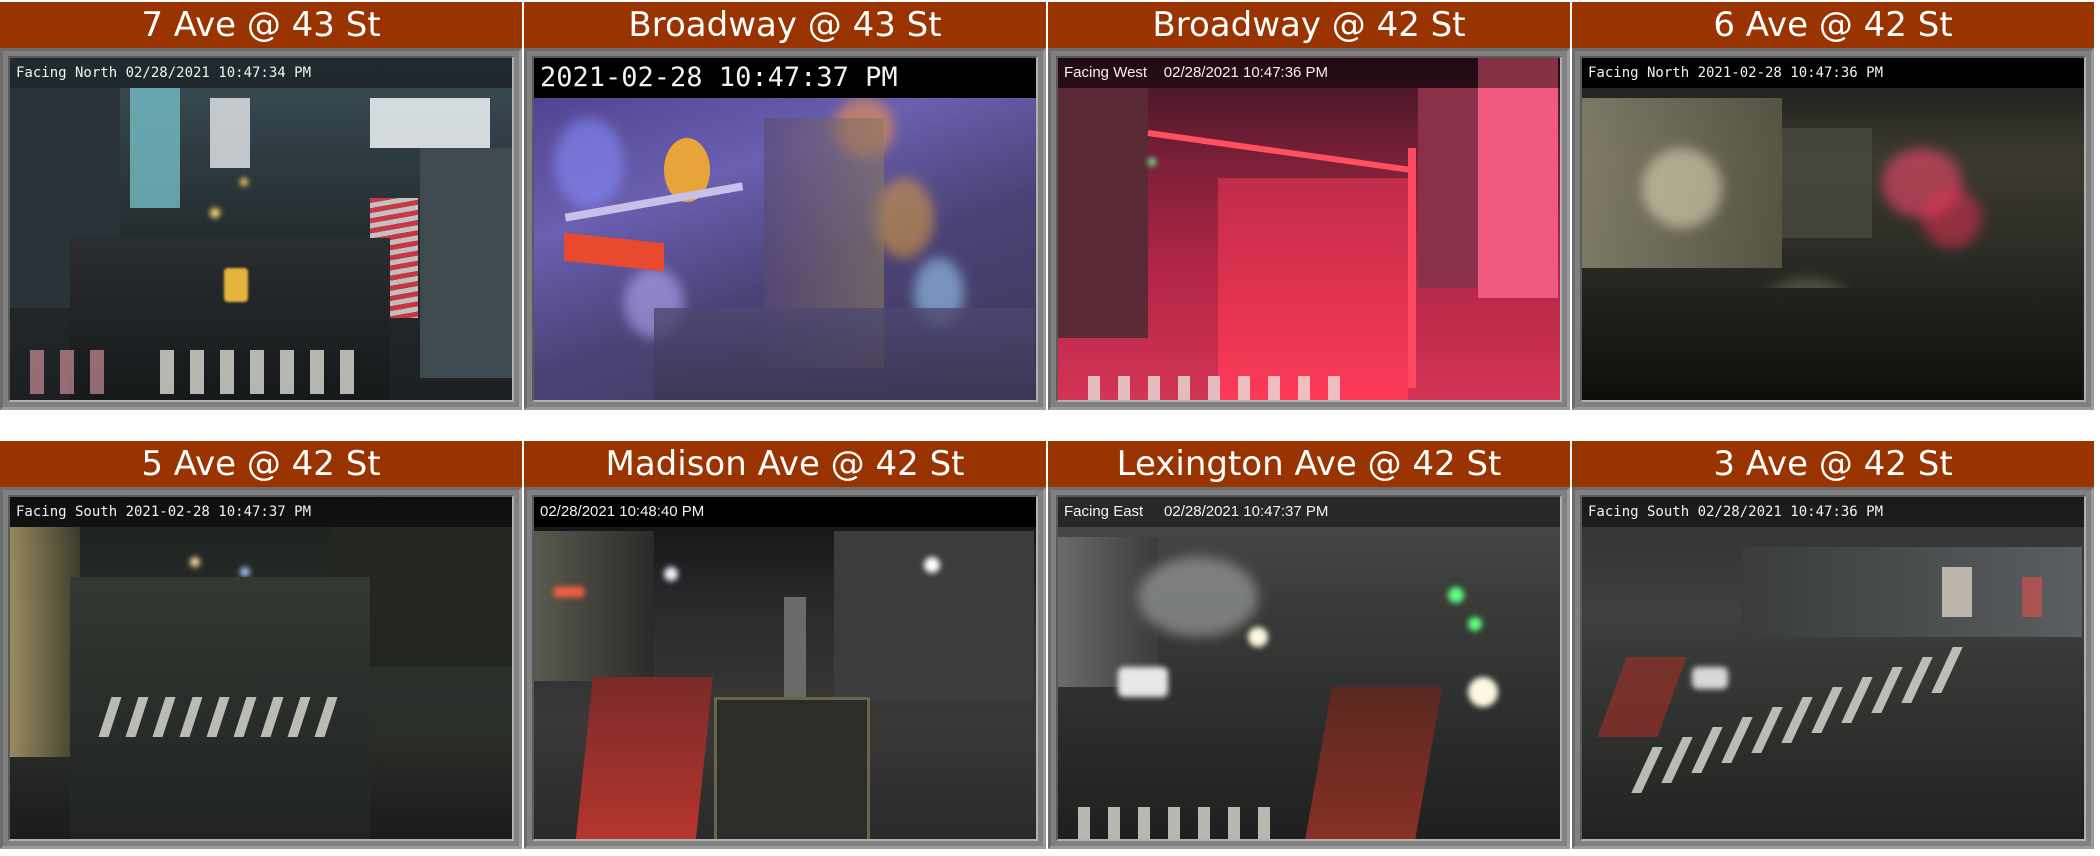 This screenshot has height=856, width=2100. I want to click on camera-timestamp: Facing South 02/28/2021 10:47:36 PM, so click(1833, 512).